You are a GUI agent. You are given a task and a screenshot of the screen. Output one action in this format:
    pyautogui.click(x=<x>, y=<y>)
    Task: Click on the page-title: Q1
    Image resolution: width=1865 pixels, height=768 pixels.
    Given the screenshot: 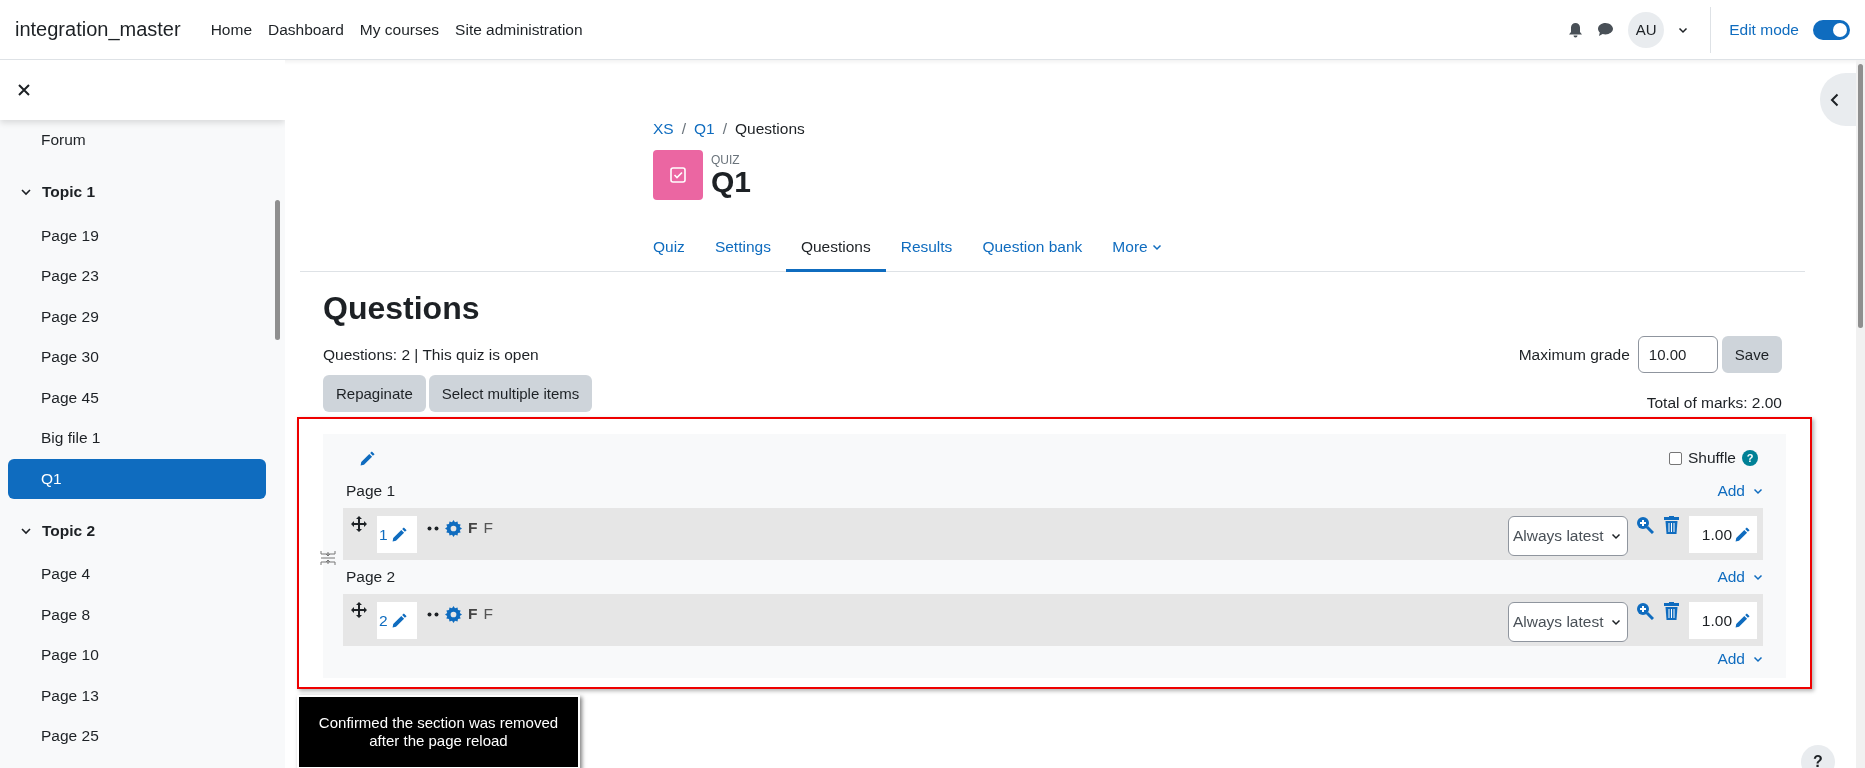 What is the action you would take?
    pyautogui.click(x=731, y=182)
    